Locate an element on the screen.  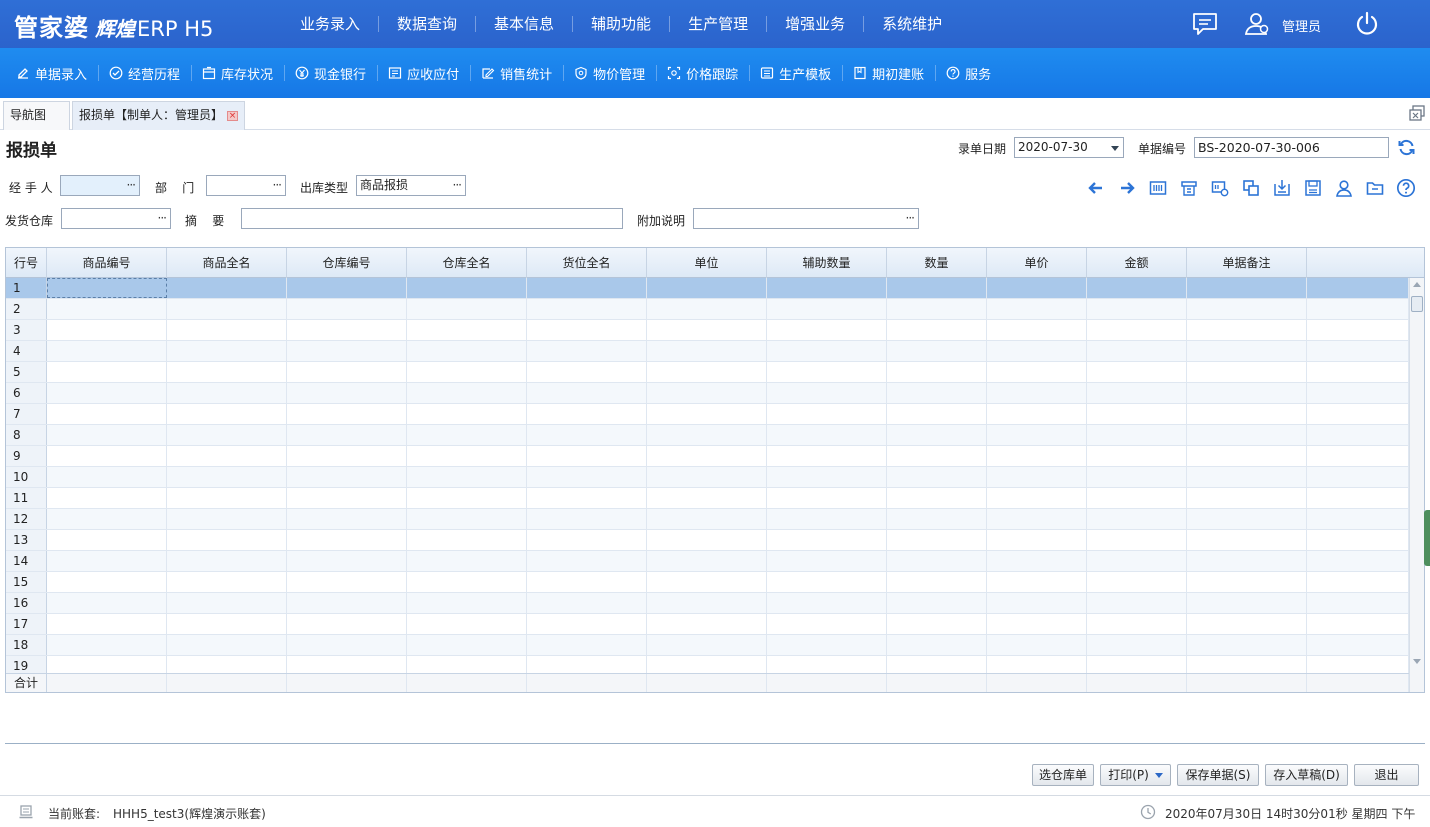
user-name: 管理员 is located at coordinates (1301, 25).